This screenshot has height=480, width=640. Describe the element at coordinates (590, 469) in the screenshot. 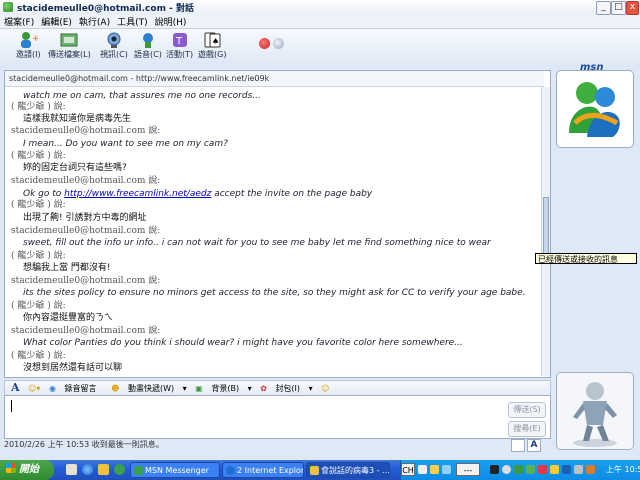

I see `antivirus-icon` at that location.